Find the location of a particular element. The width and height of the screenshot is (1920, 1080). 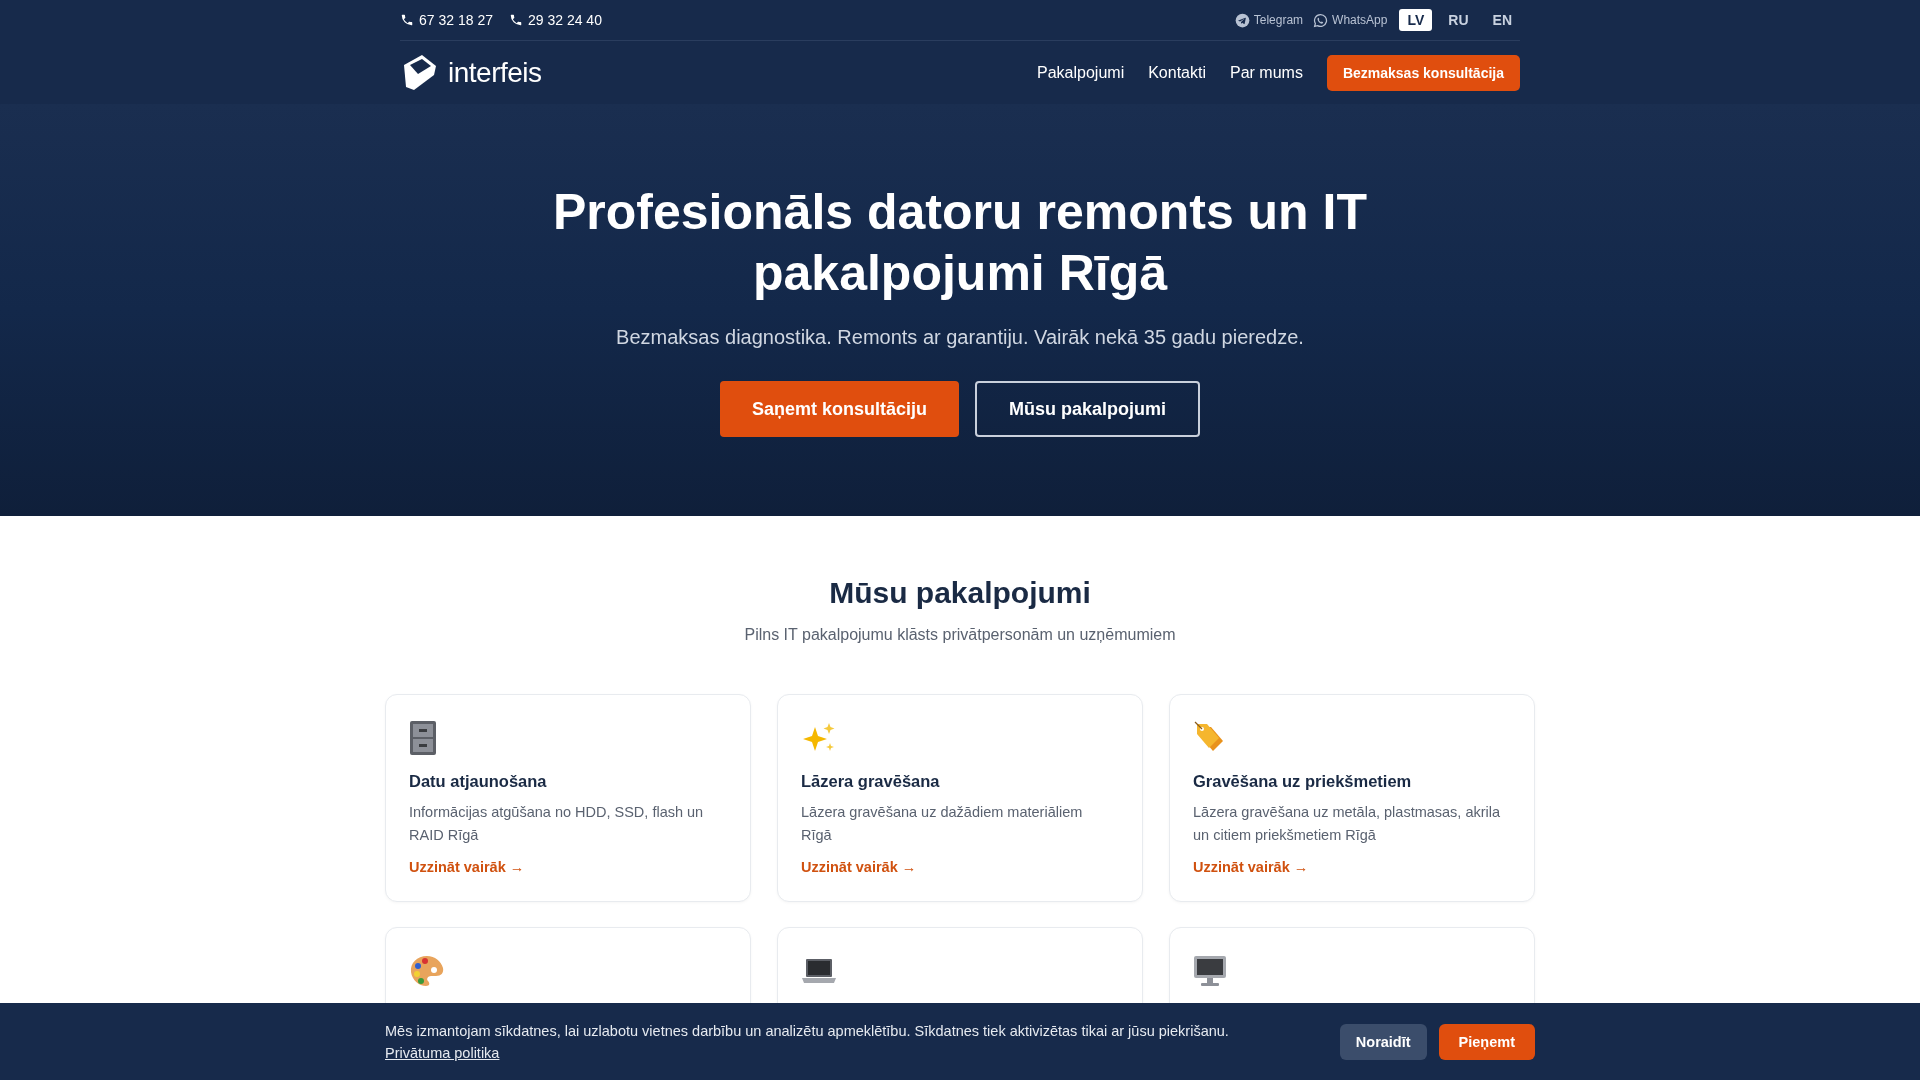

phone-link: 67 32 18 27 is located at coordinates (446, 20).